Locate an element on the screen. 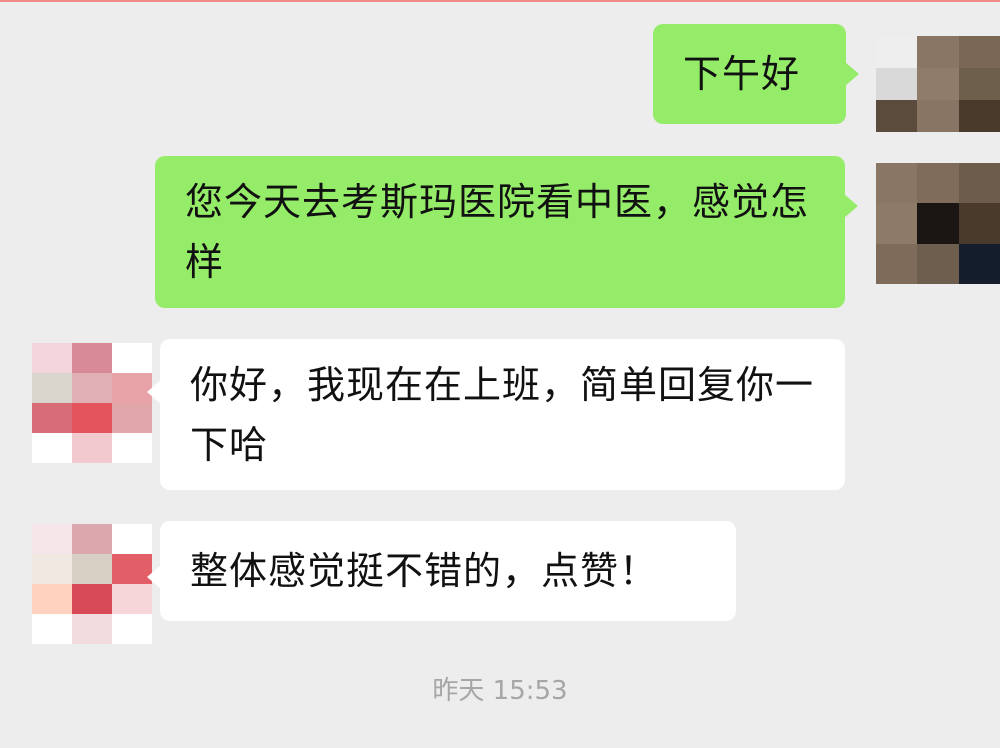 The width and height of the screenshot is (1000, 748). message-text: 下午好 is located at coordinates (742, 74).